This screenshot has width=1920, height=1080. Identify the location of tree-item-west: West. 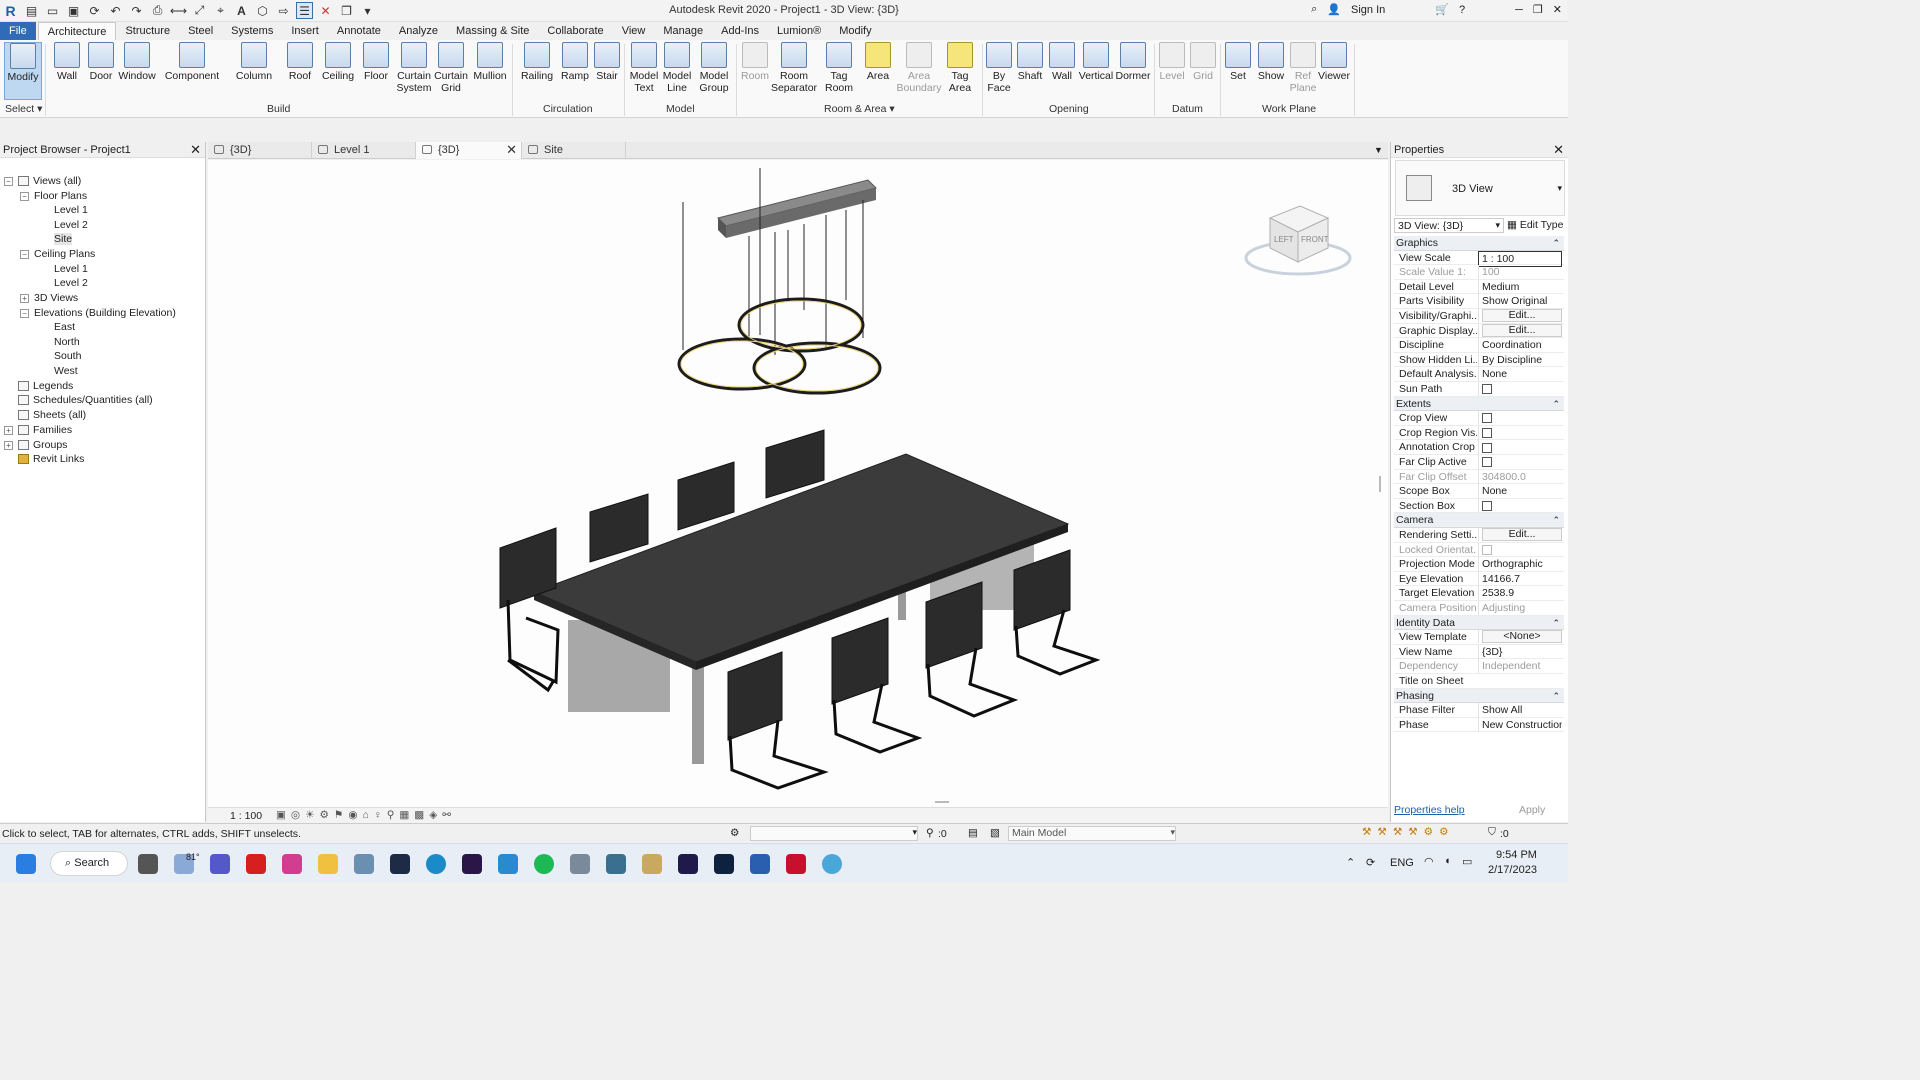
(66, 371).